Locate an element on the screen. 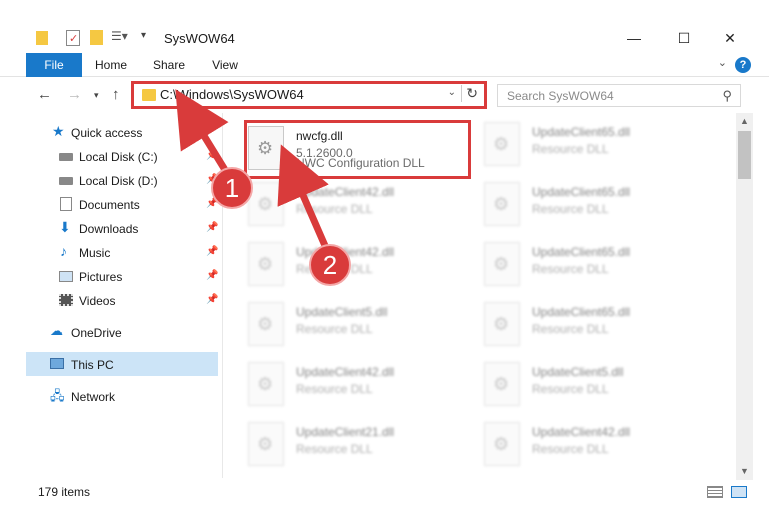 The height and width of the screenshot is (523, 769). download-icon: ⬇ is located at coordinates (65, 227).